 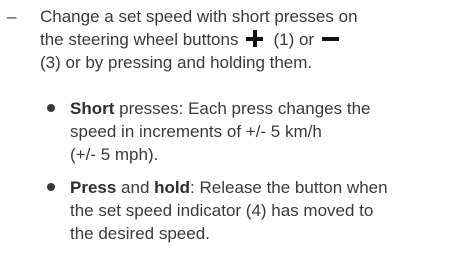 I want to click on bullet-line-1: Short presses: Each press changes the, so click(x=258, y=108).